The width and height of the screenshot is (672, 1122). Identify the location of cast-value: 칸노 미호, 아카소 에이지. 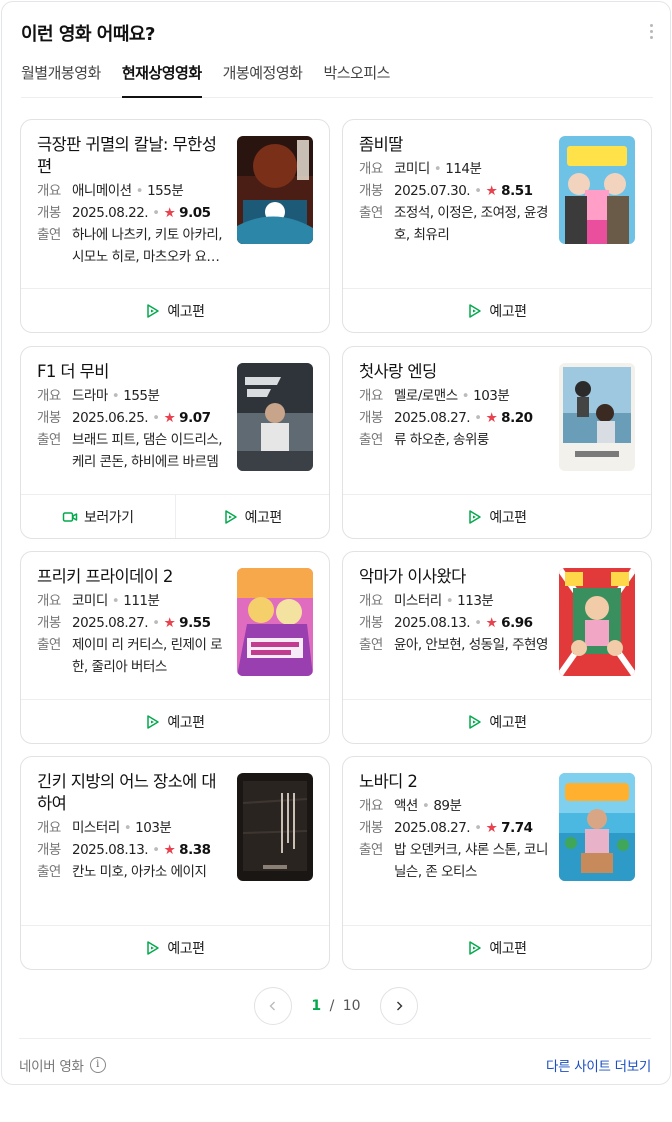
(139, 872).